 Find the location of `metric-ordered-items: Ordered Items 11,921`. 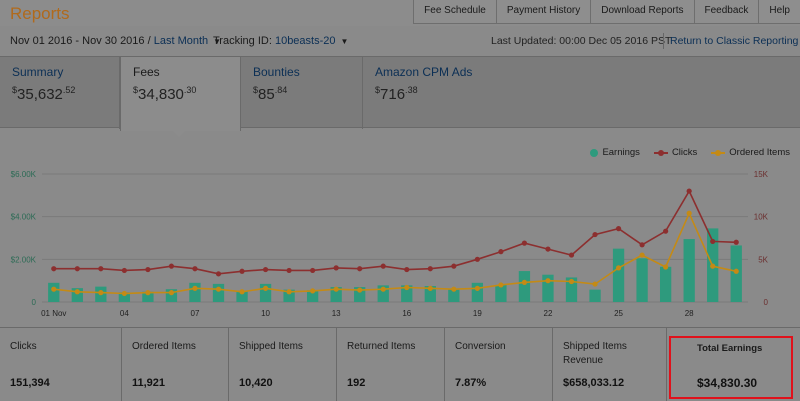

metric-ordered-items: Ordered Items 11,921 is located at coordinates (175, 364).